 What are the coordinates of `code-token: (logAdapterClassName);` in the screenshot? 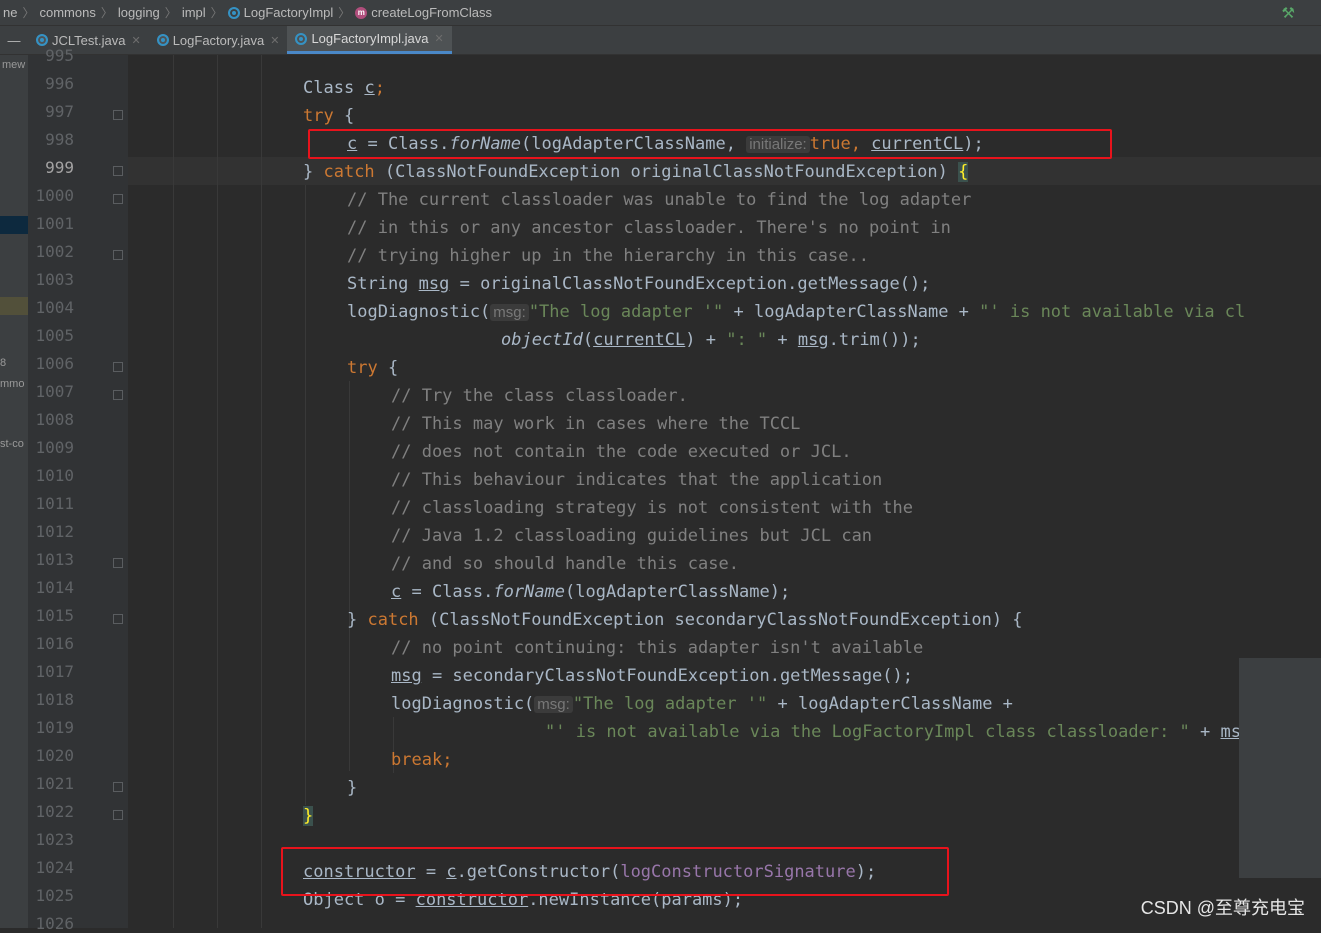 It's located at (678, 592).